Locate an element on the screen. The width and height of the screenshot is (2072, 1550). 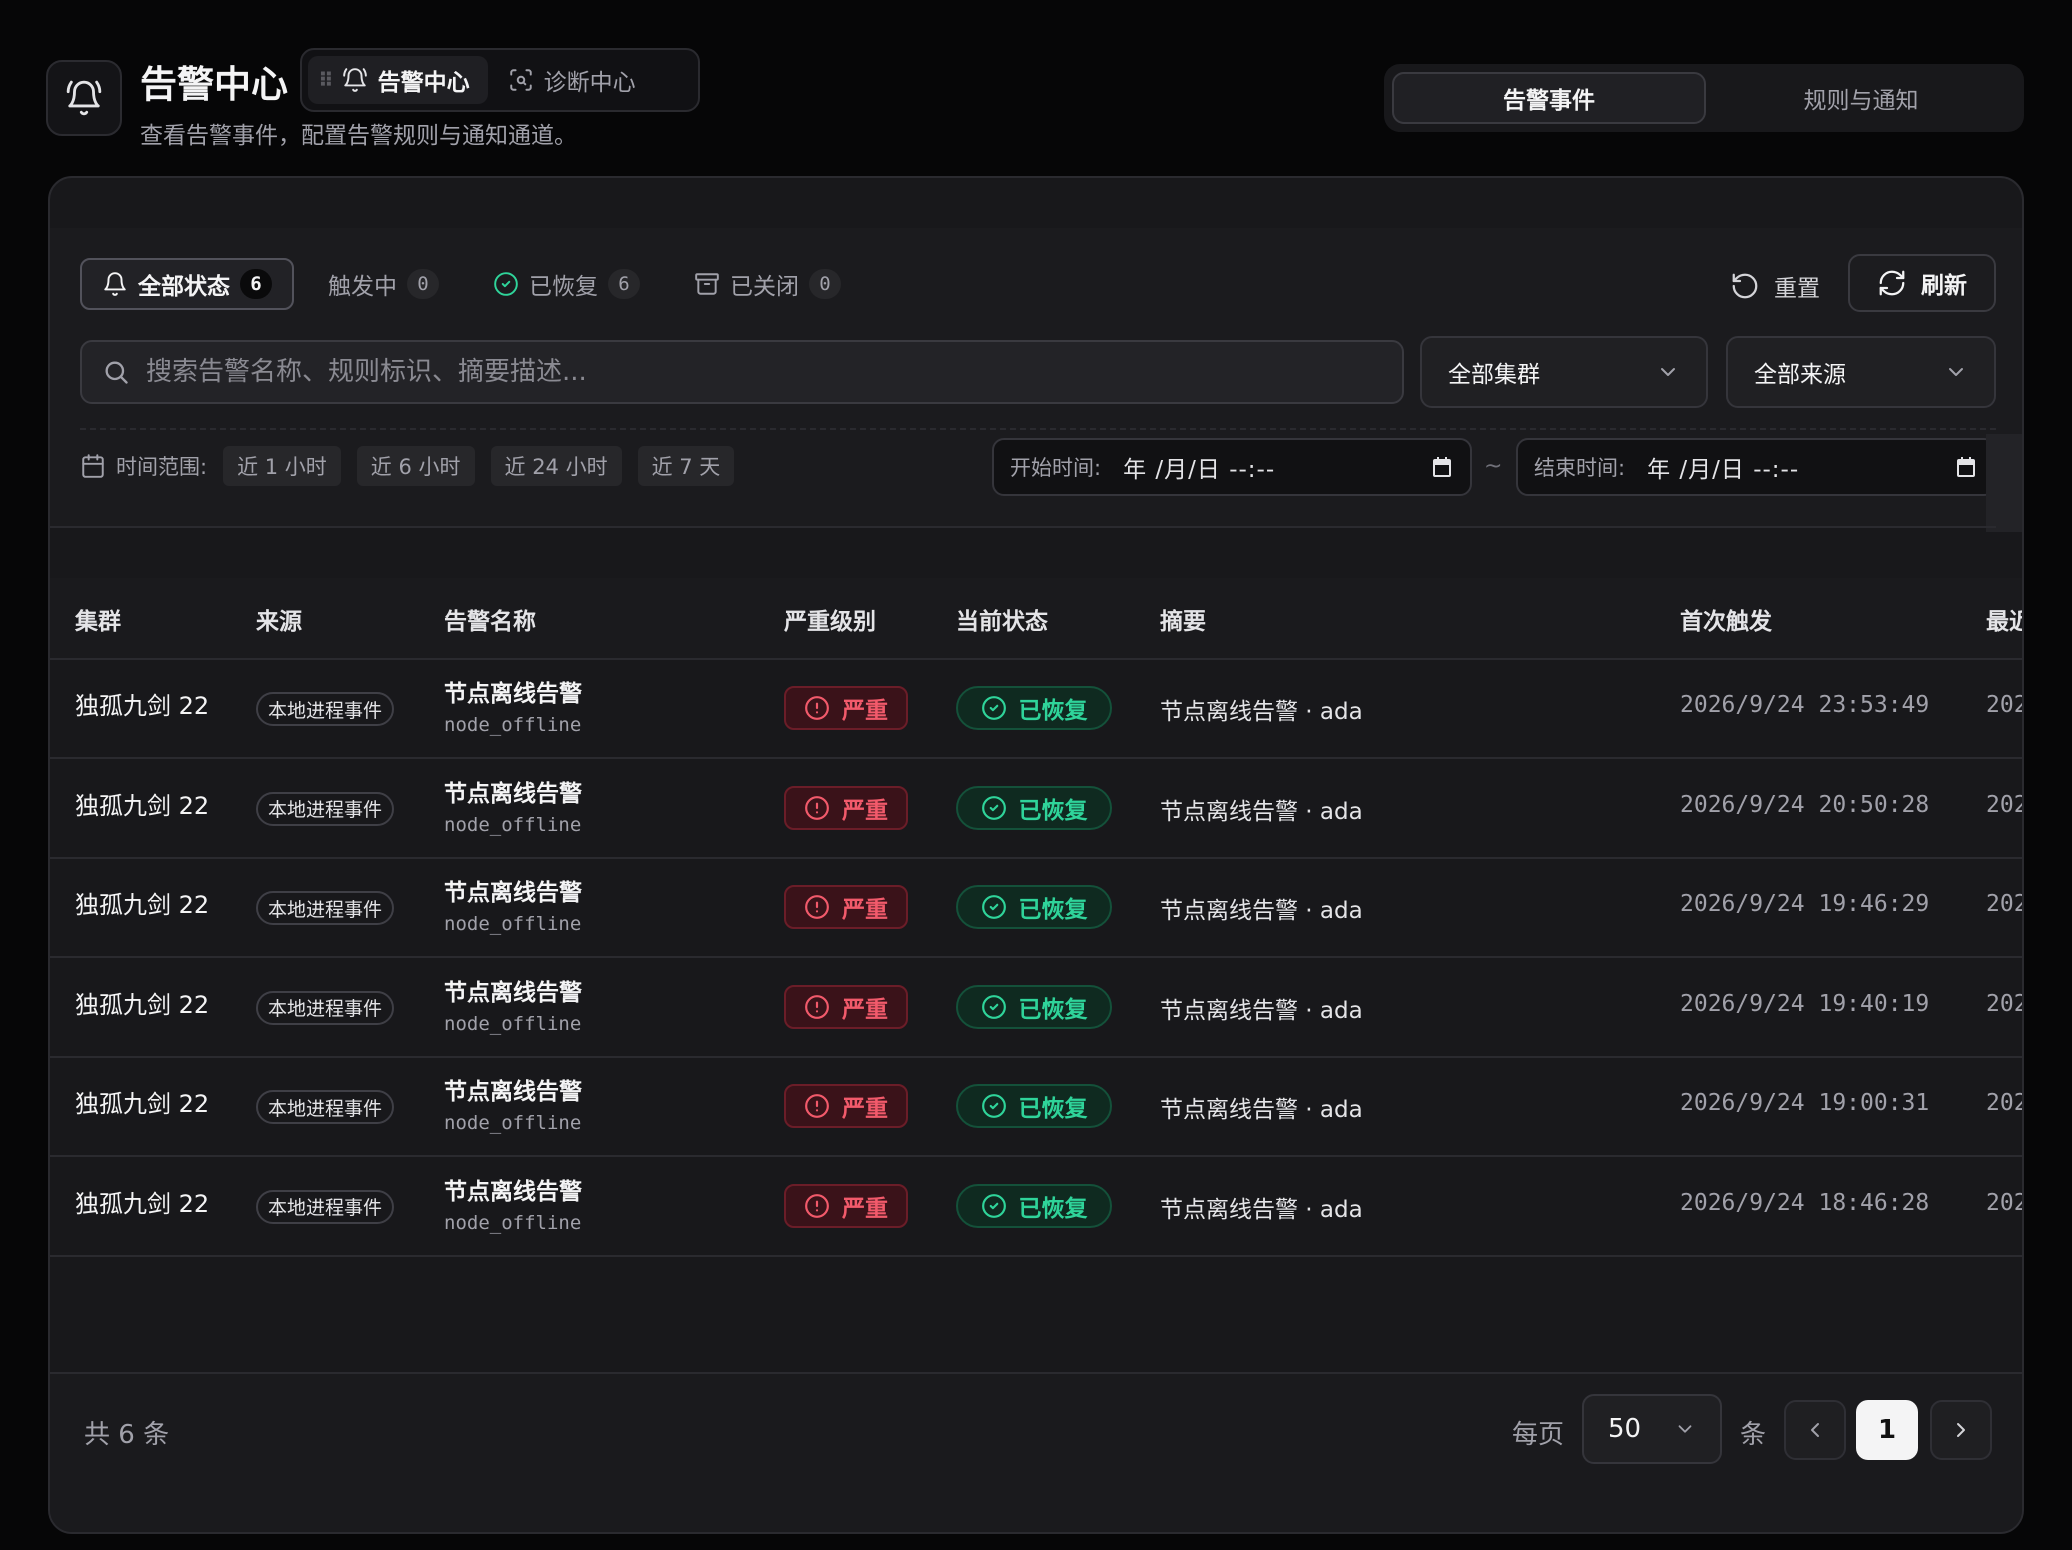
refresh-button: 刷新 is located at coordinates (1922, 283).